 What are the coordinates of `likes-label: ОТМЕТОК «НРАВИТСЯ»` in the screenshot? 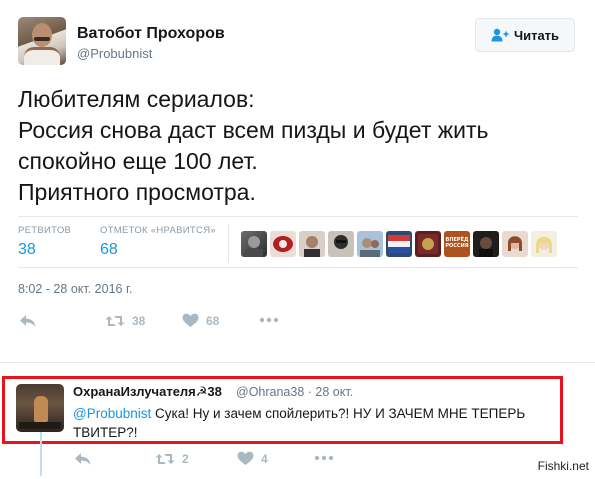 It's located at (158, 230).